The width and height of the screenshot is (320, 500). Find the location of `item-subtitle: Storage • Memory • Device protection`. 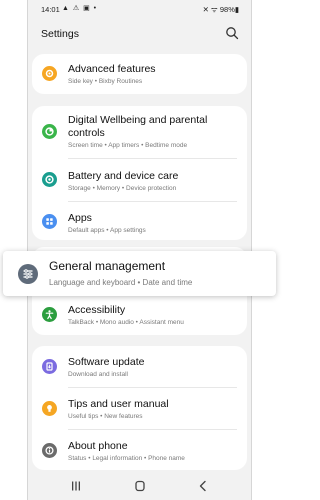

item-subtitle: Storage • Memory • Device protection is located at coordinates (122, 188).